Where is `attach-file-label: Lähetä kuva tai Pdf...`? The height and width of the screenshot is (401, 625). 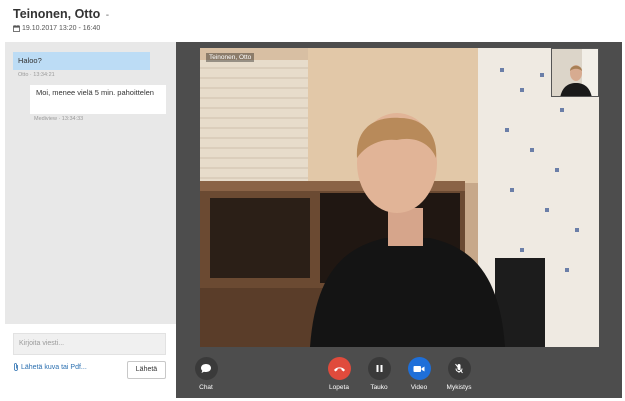
attach-file-label: Lähetä kuva tai Pdf... is located at coordinates (54, 367).